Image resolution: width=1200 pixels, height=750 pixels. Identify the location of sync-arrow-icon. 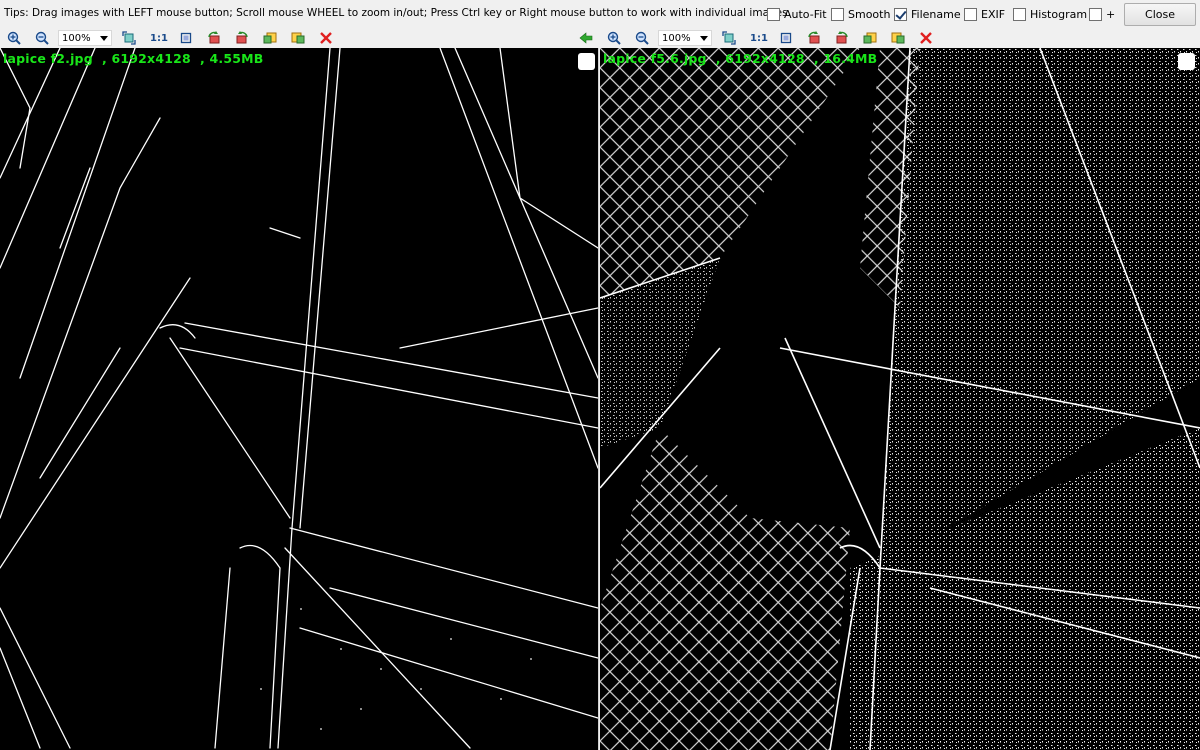
(586, 38).